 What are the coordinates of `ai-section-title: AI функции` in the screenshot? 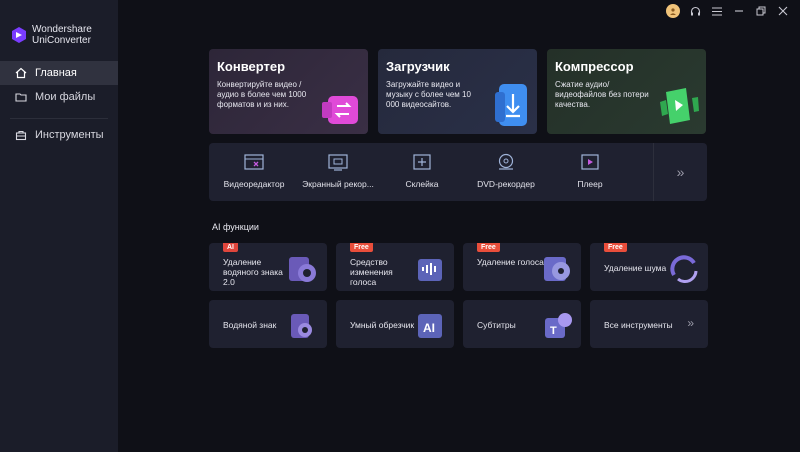 It's located at (235, 227).